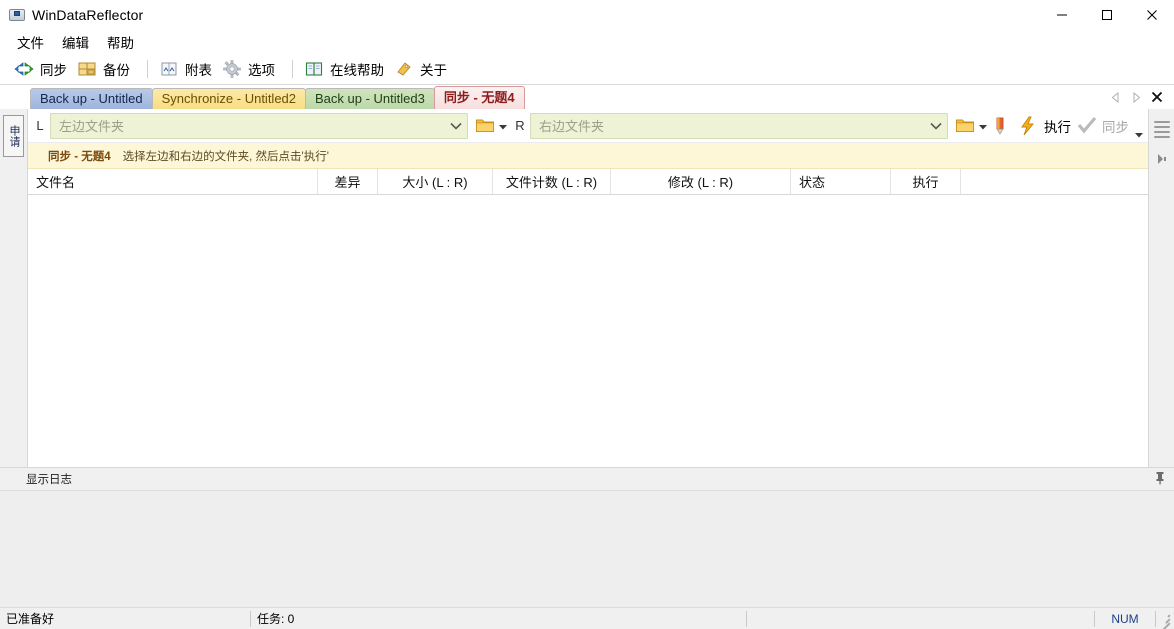 The image size is (1174, 629). I want to click on log-panel-header: 显示日志, so click(587, 479).